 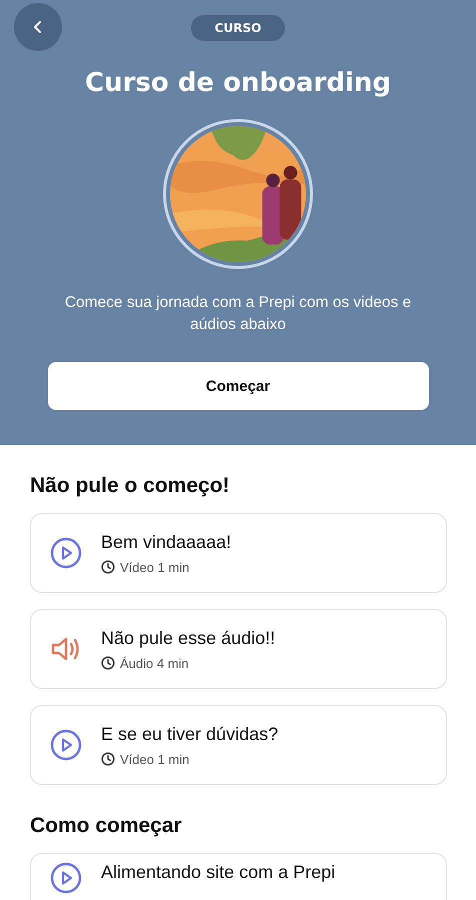 What do you see at coordinates (218, 872) in the screenshot?
I see `lesson-title: Alimentando site com a Prepi` at bounding box center [218, 872].